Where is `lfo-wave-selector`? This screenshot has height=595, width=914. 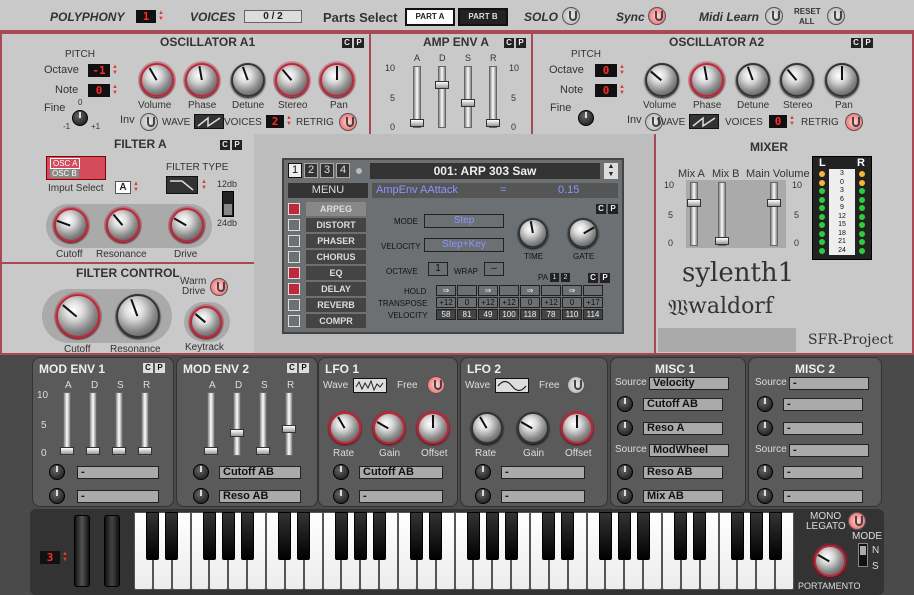 lfo-wave-selector is located at coordinates (512, 385).